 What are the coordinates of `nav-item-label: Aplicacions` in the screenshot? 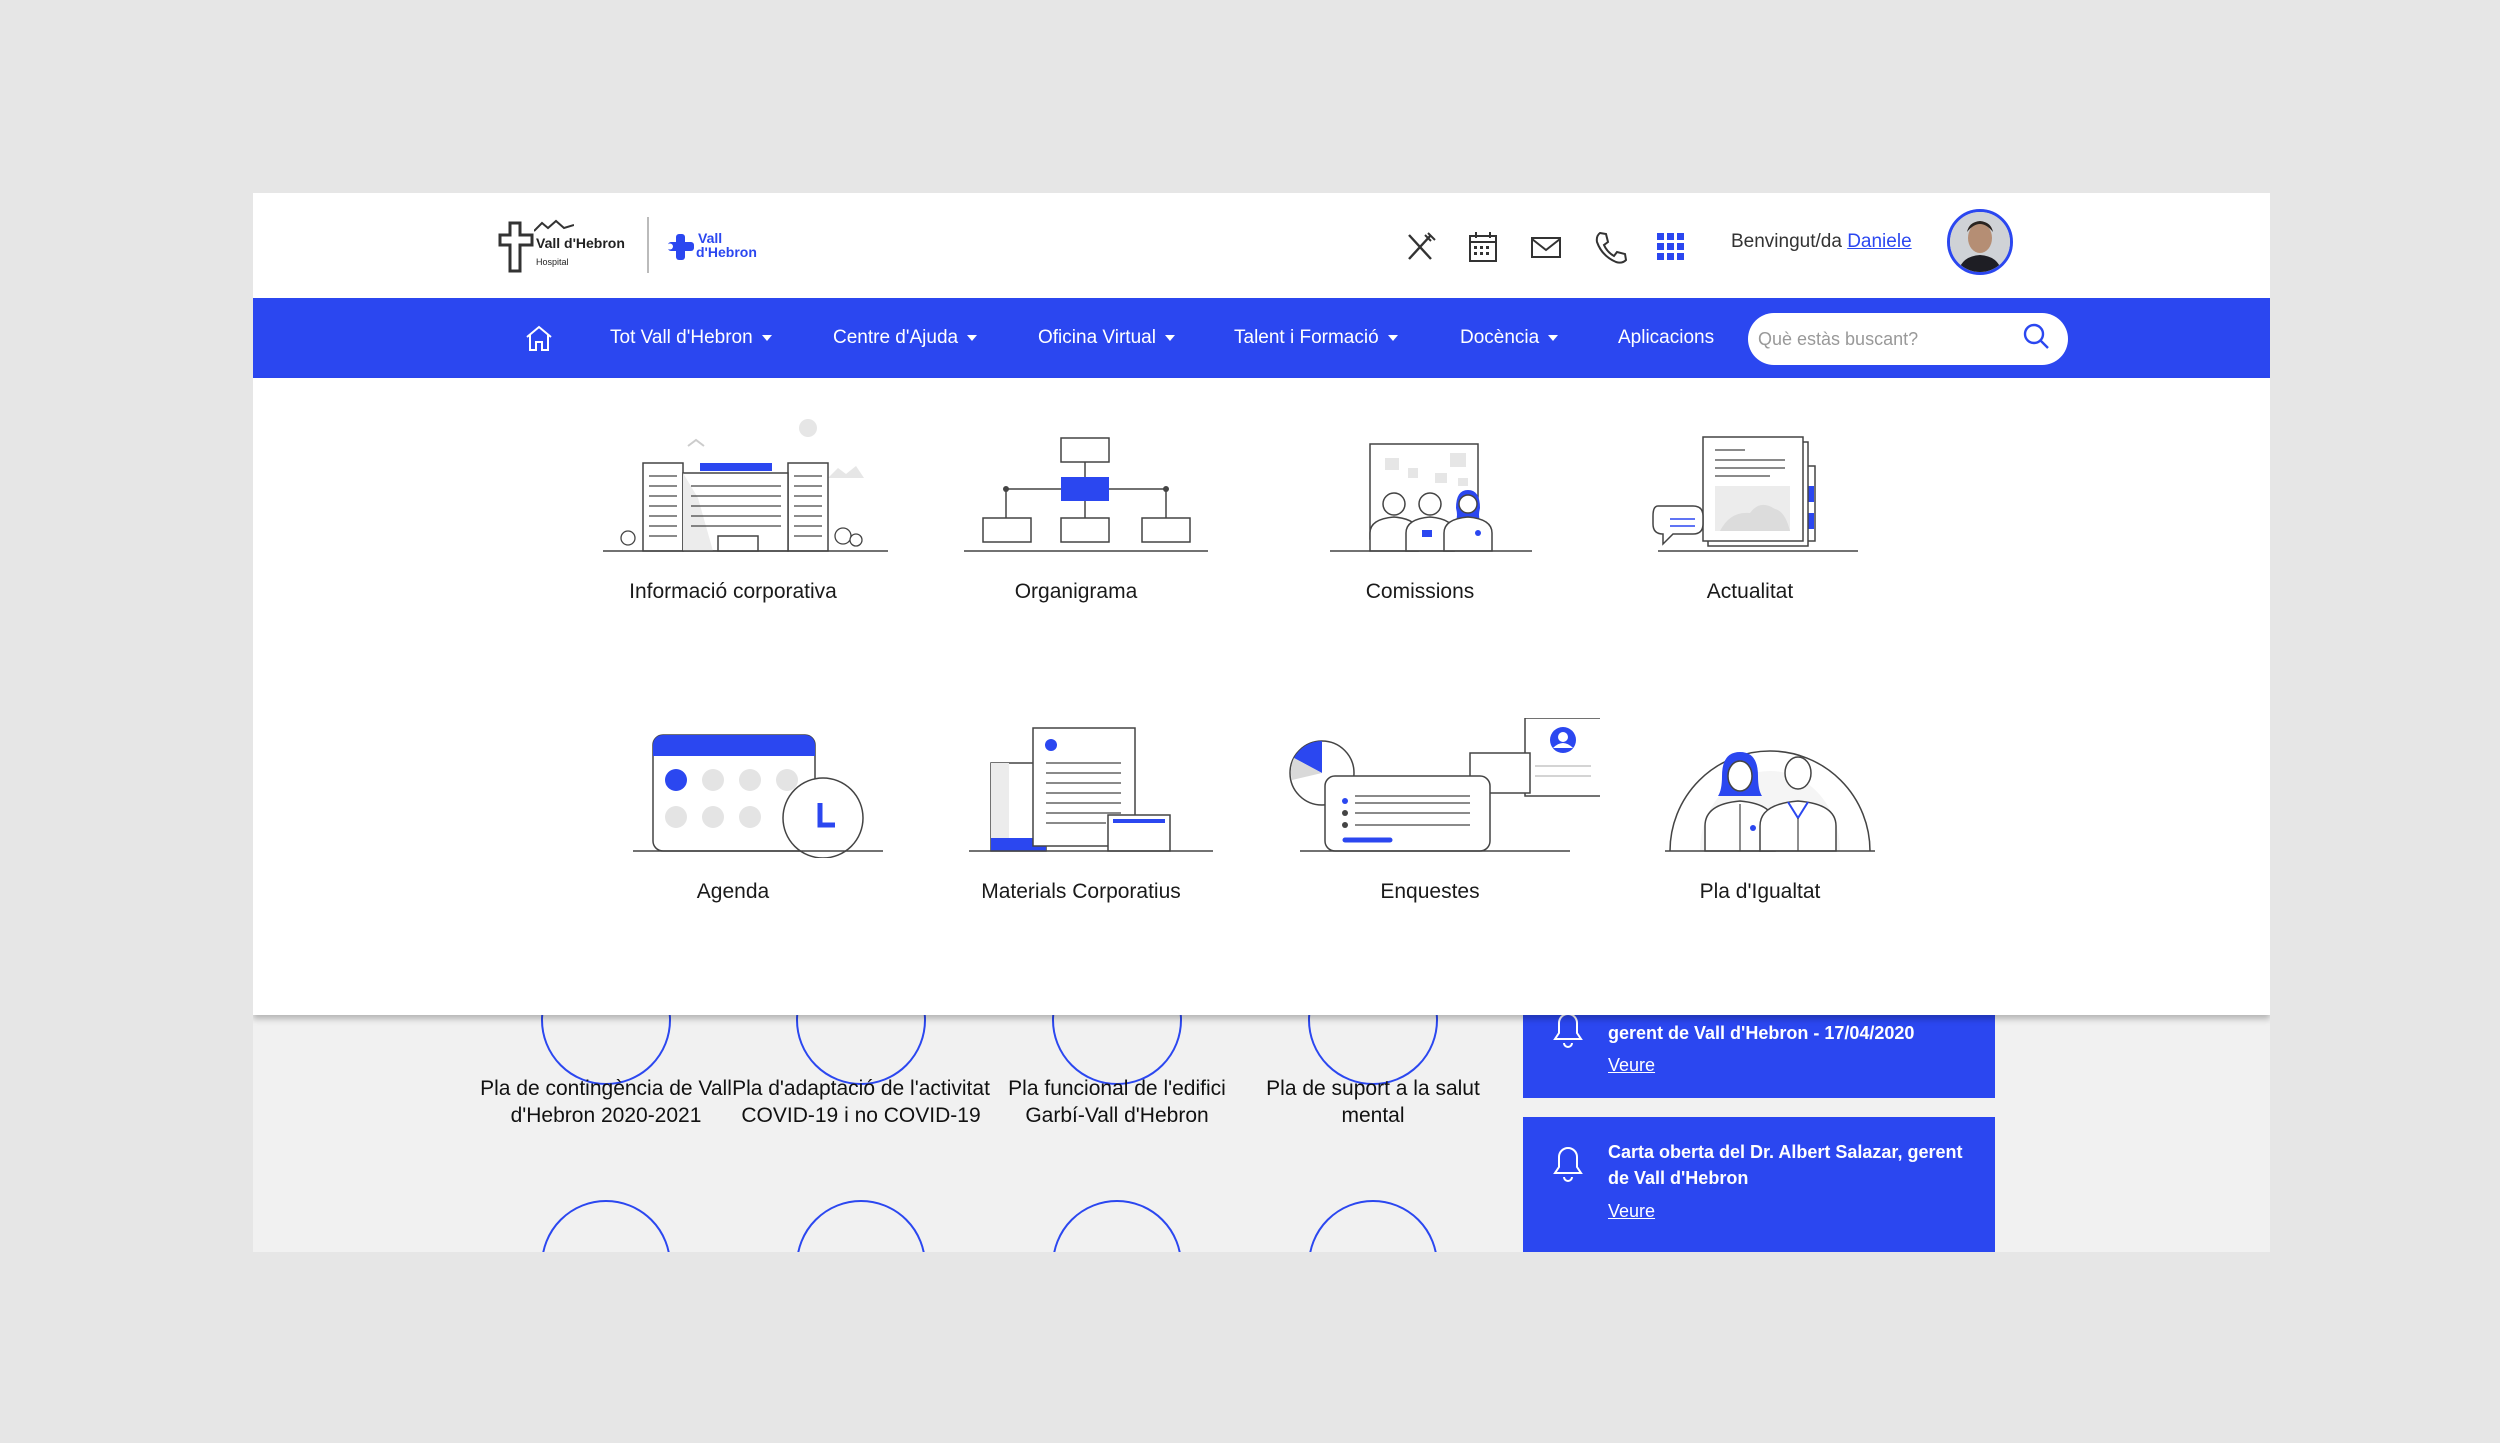 It's located at (1666, 337).